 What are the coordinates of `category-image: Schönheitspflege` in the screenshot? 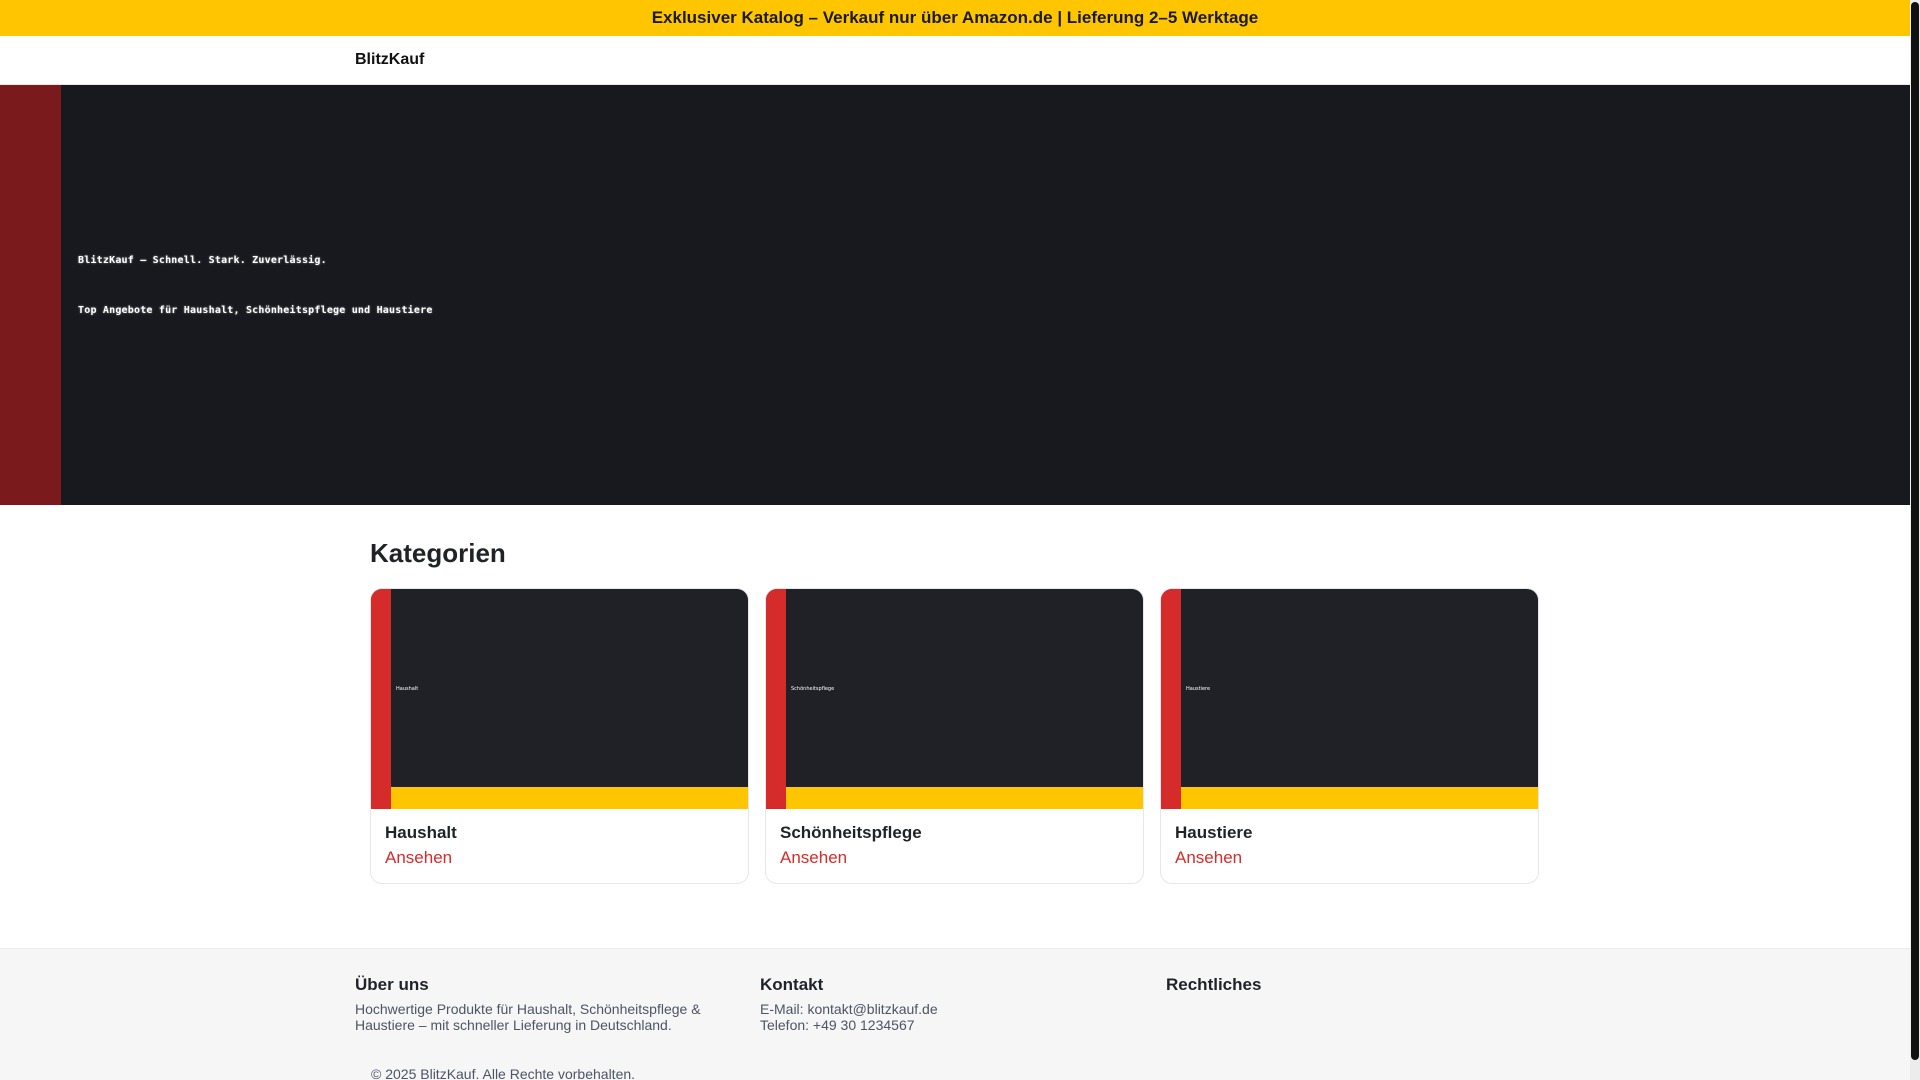 It's located at (954, 699).